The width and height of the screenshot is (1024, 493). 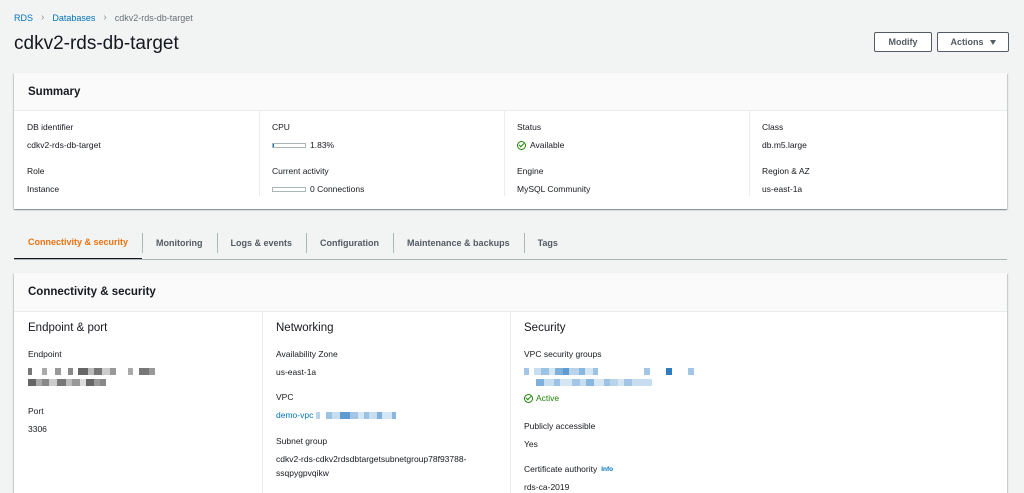 What do you see at coordinates (878, 153) in the screenshot?
I see `summary-column-class: Class db.m5.large Region & AZ us-east-1a` at bounding box center [878, 153].